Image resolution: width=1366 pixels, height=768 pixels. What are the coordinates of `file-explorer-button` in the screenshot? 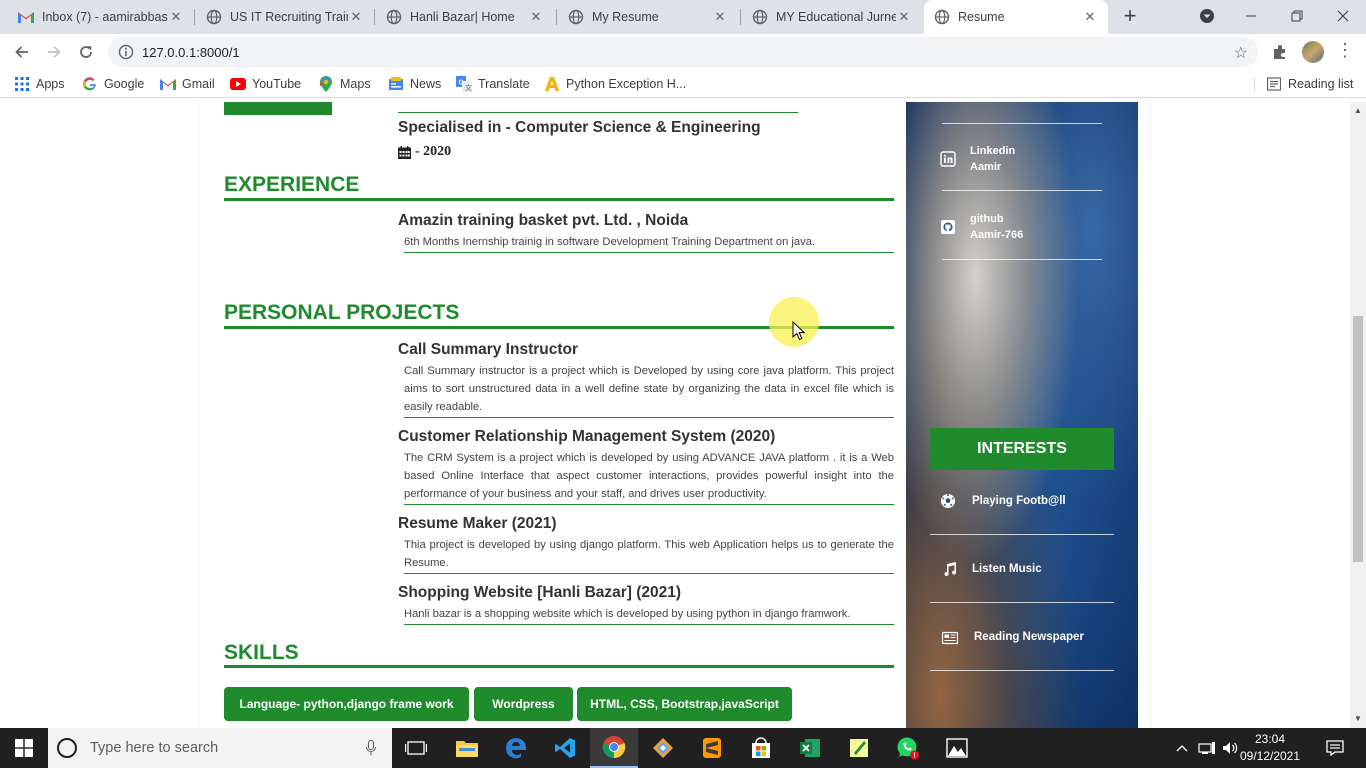 It's located at (467, 748).